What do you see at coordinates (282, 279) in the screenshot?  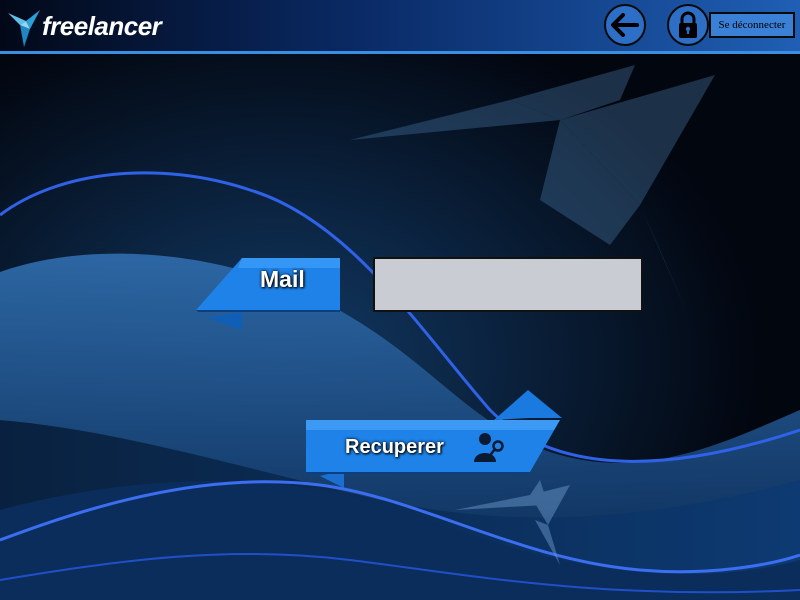 I see `mail-label: Mail` at bounding box center [282, 279].